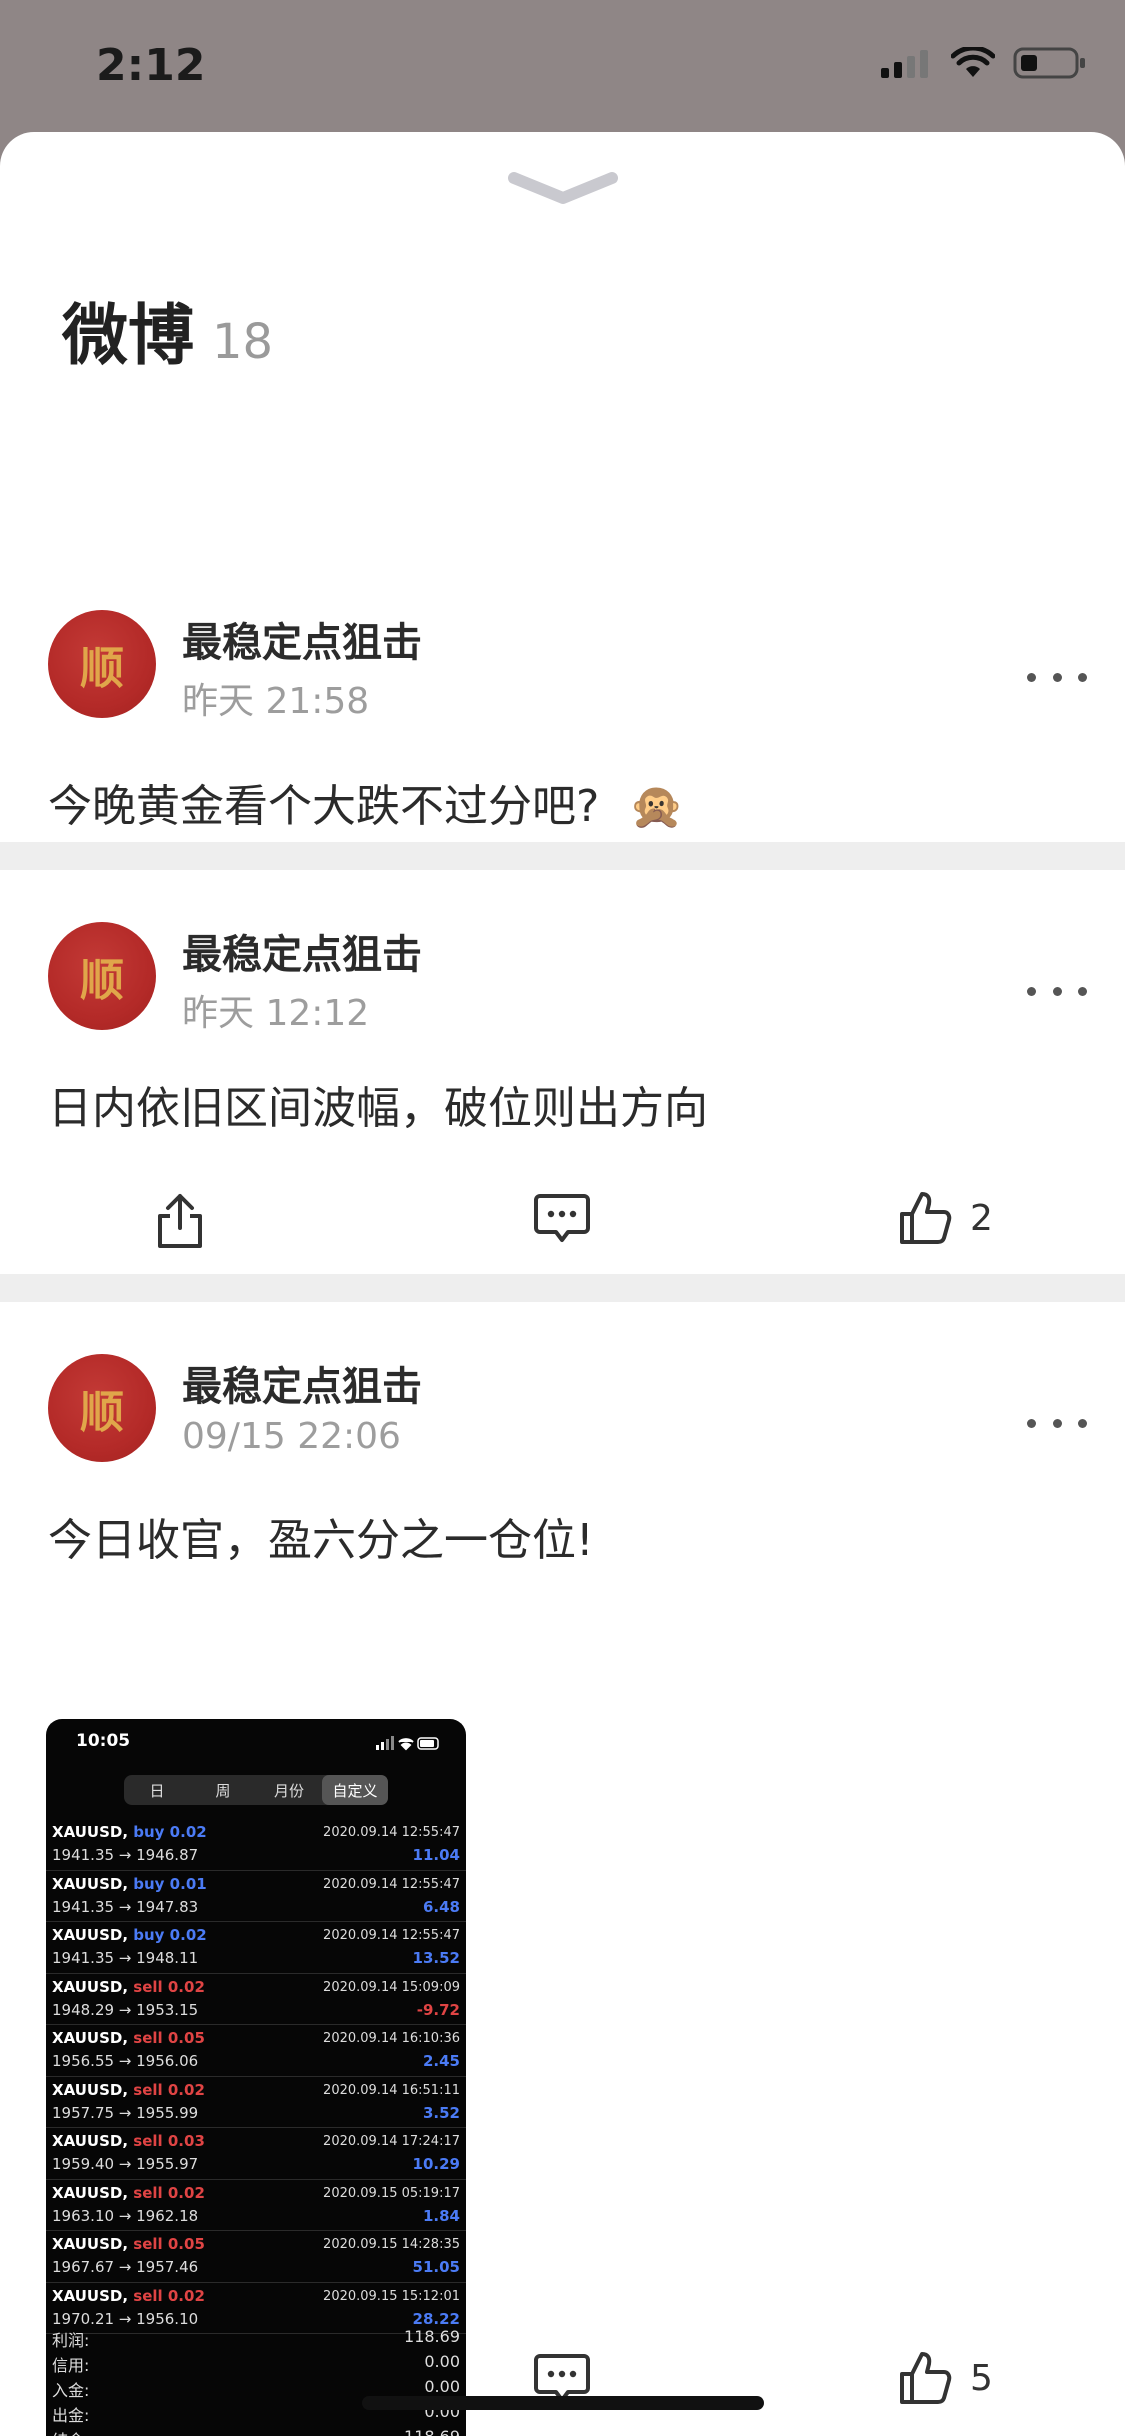  What do you see at coordinates (391, 2141) in the screenshot?
I see `trade-date: 2020.09.14 17:24:17` at bounding box center [391, 2141].